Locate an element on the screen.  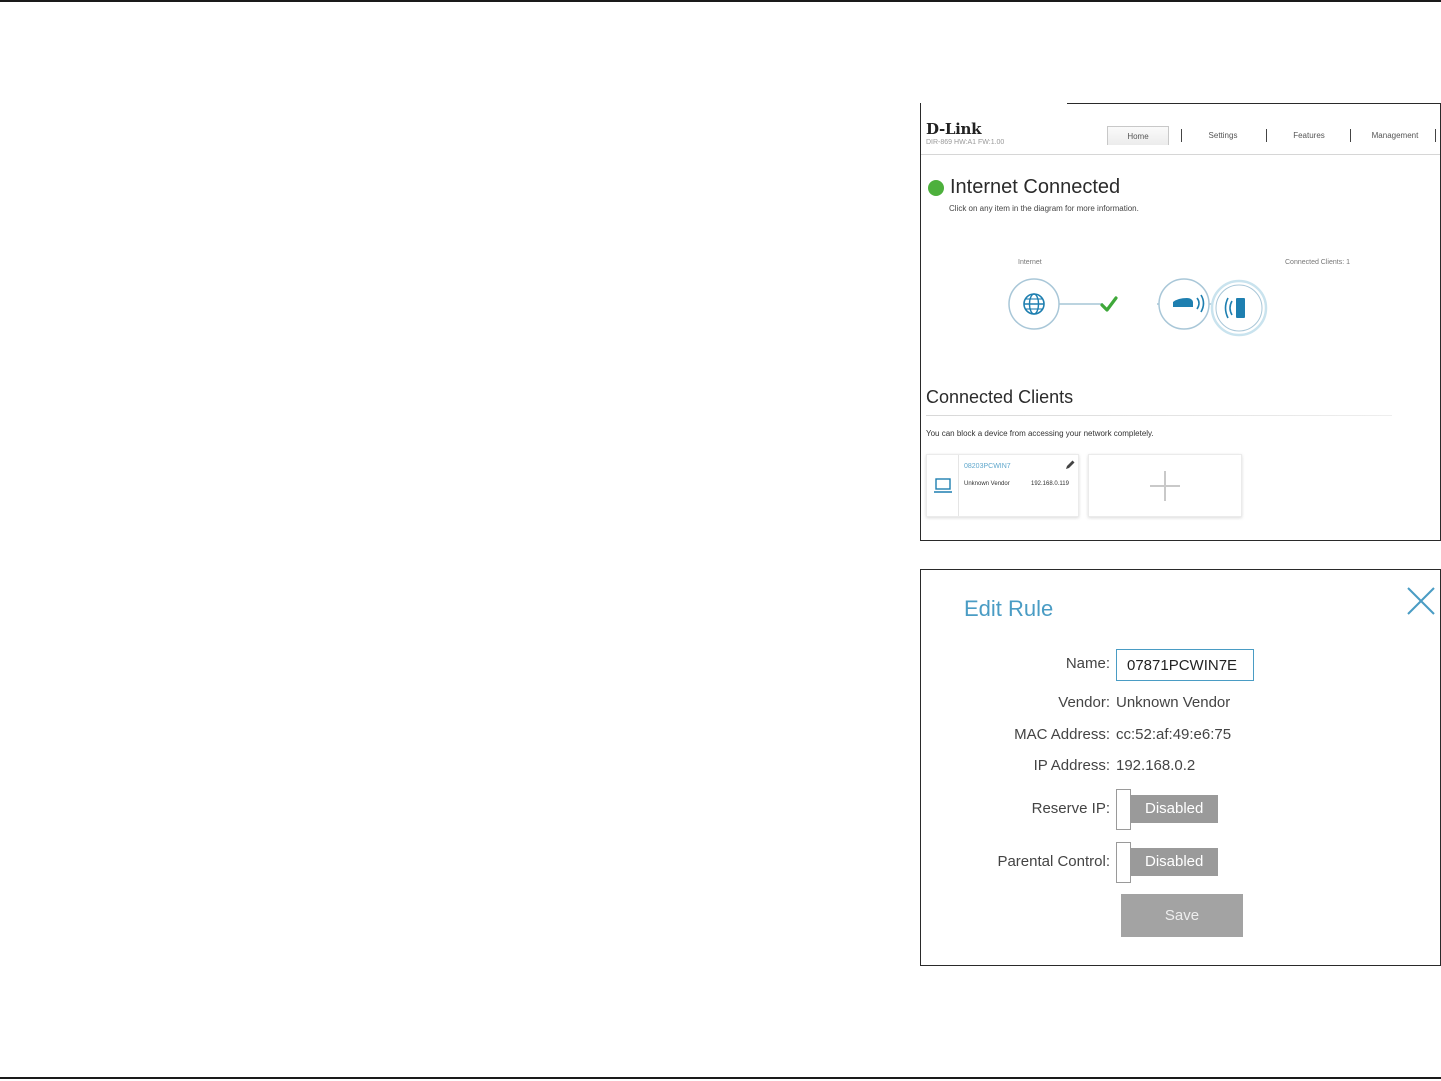
parental-control-toggle: Disabled is located at coordinates (1167, 862).